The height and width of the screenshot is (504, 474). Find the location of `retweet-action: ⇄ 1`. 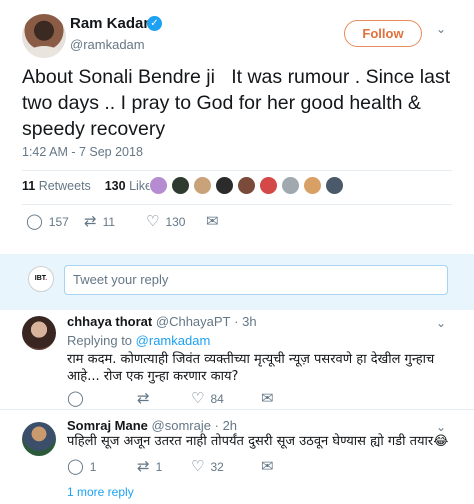

retweet-action: ⇄ 1 is located at coordinates (149, 467).